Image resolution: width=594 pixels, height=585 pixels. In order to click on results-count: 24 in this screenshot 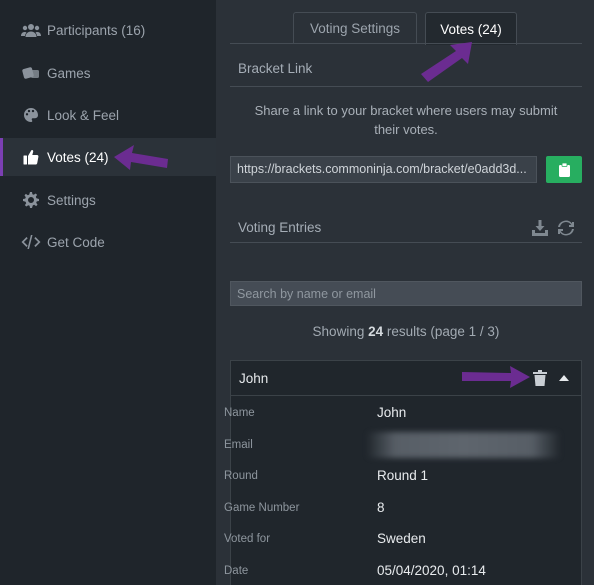, I will do `click(376, 331)`.